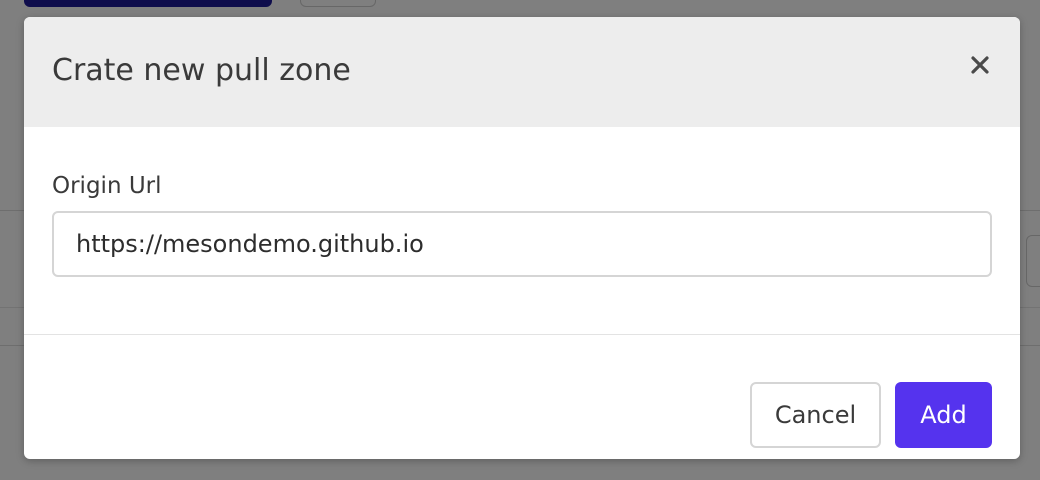 The image size is (1040, 480). Describe the element at coordinates (107, 186) in the screenshot. I see `origin-url-label: Origin Url` at that location.